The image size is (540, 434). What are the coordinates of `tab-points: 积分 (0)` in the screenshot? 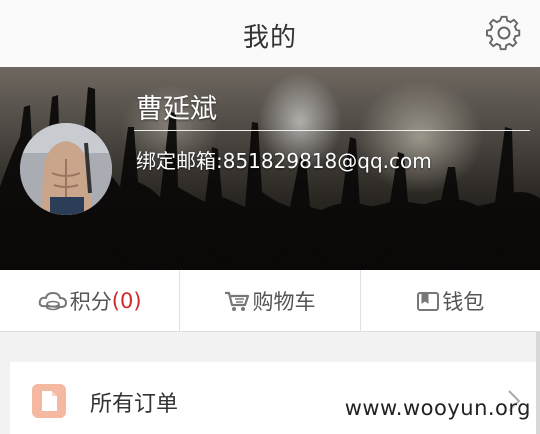 It's located at (89, 300).